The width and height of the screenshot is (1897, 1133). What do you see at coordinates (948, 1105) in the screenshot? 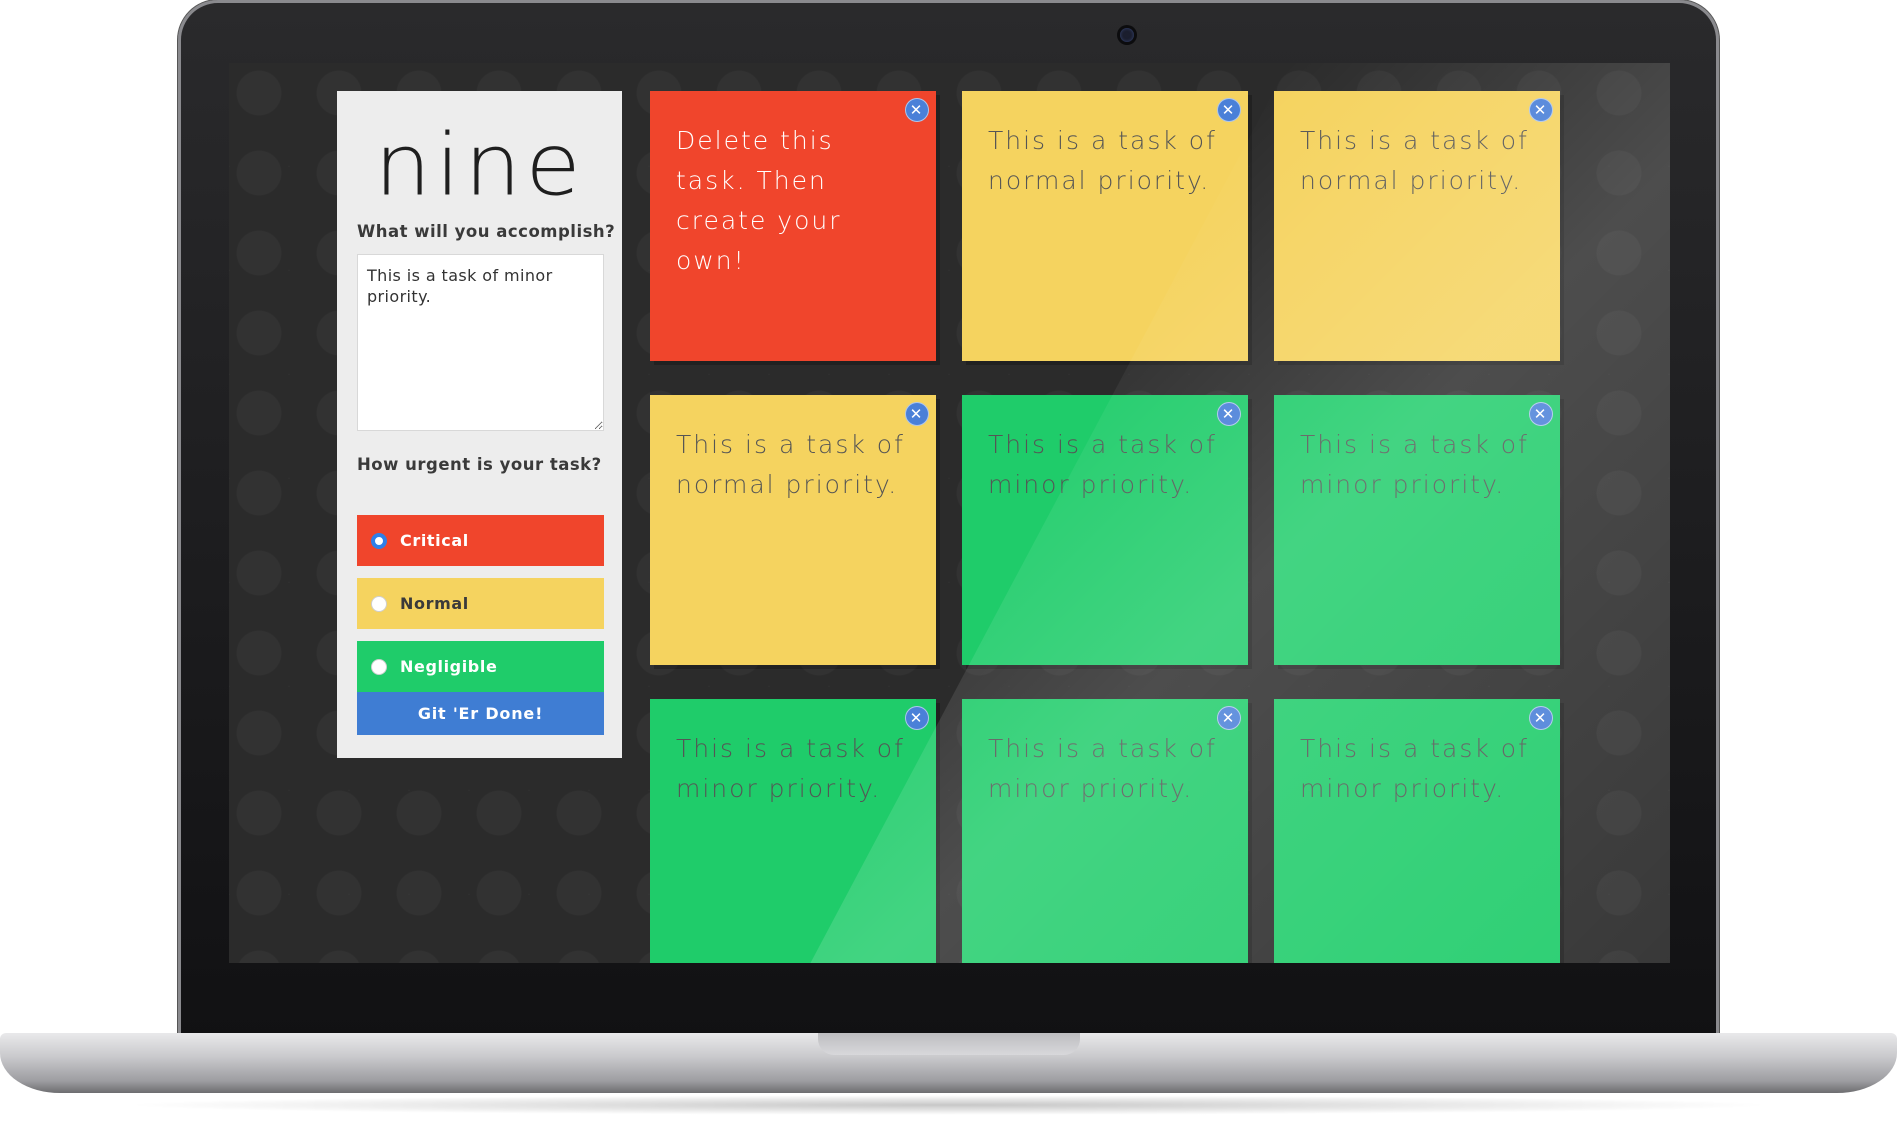
I see `laptop-shadow` at bounding box center [948, 1105].